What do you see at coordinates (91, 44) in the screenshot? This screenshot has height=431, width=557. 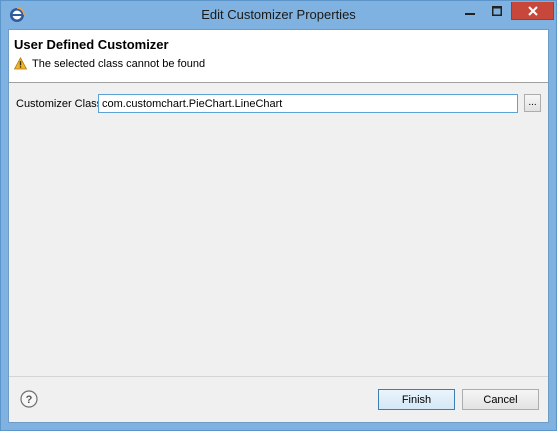 I see `header-title: User Defined Customizer` at bounding box center [91, 44].